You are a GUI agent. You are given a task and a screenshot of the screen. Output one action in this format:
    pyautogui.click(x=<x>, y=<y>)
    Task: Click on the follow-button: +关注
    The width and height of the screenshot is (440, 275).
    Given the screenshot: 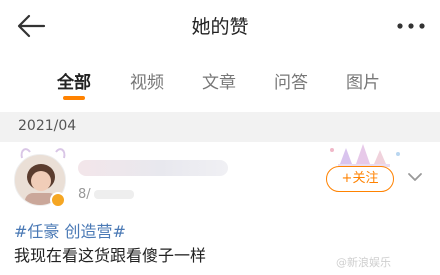 What is the action you would take?
    pyautogui.click(x=360, y=179)
    